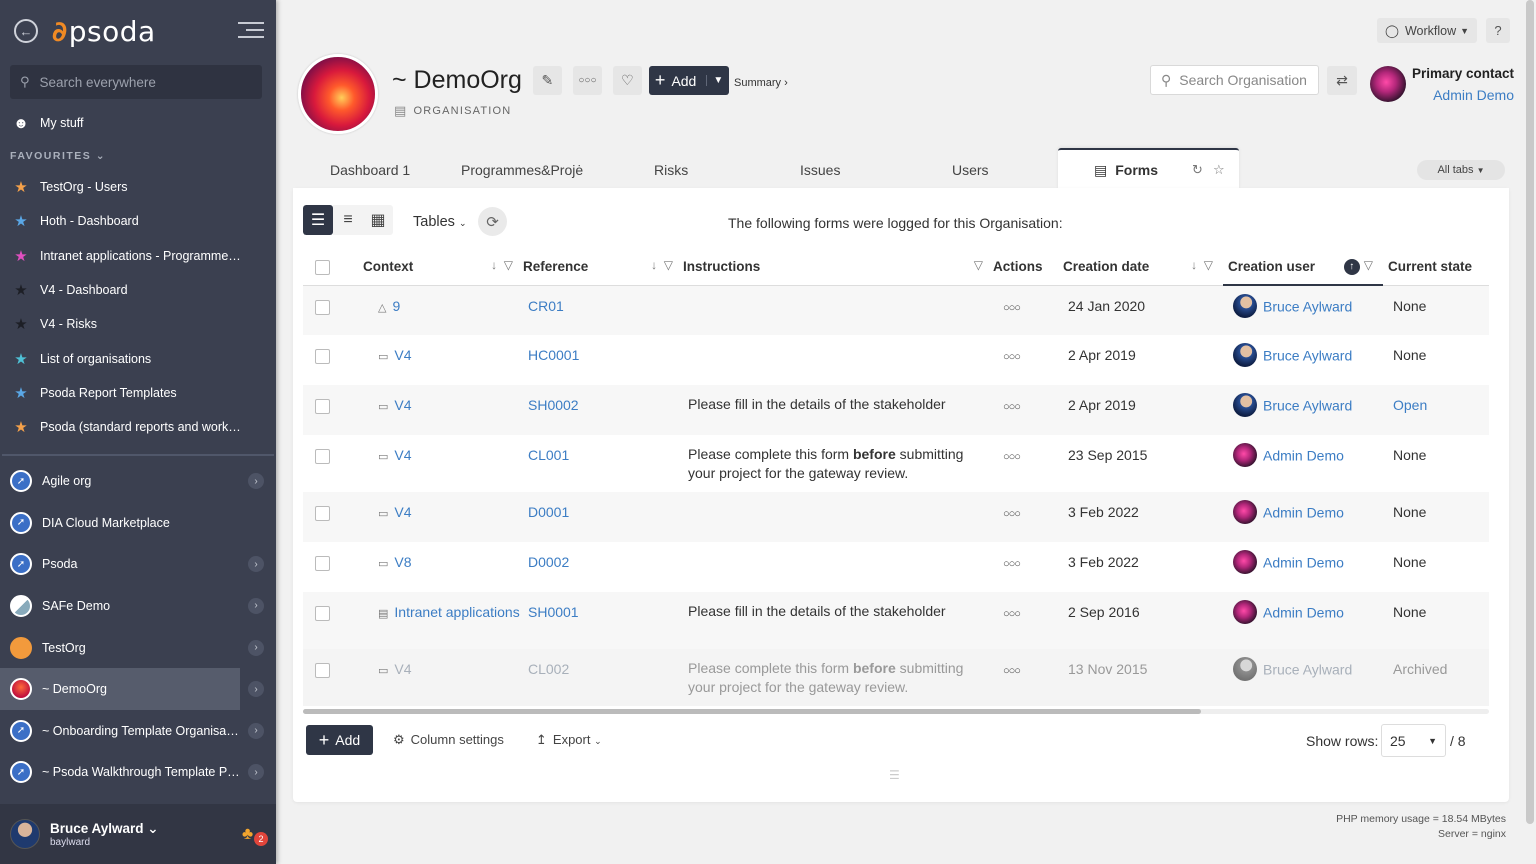  Describe the element at coordinates (553, 355) in the screenshot. I see `reference-link: HC0001` at that location.